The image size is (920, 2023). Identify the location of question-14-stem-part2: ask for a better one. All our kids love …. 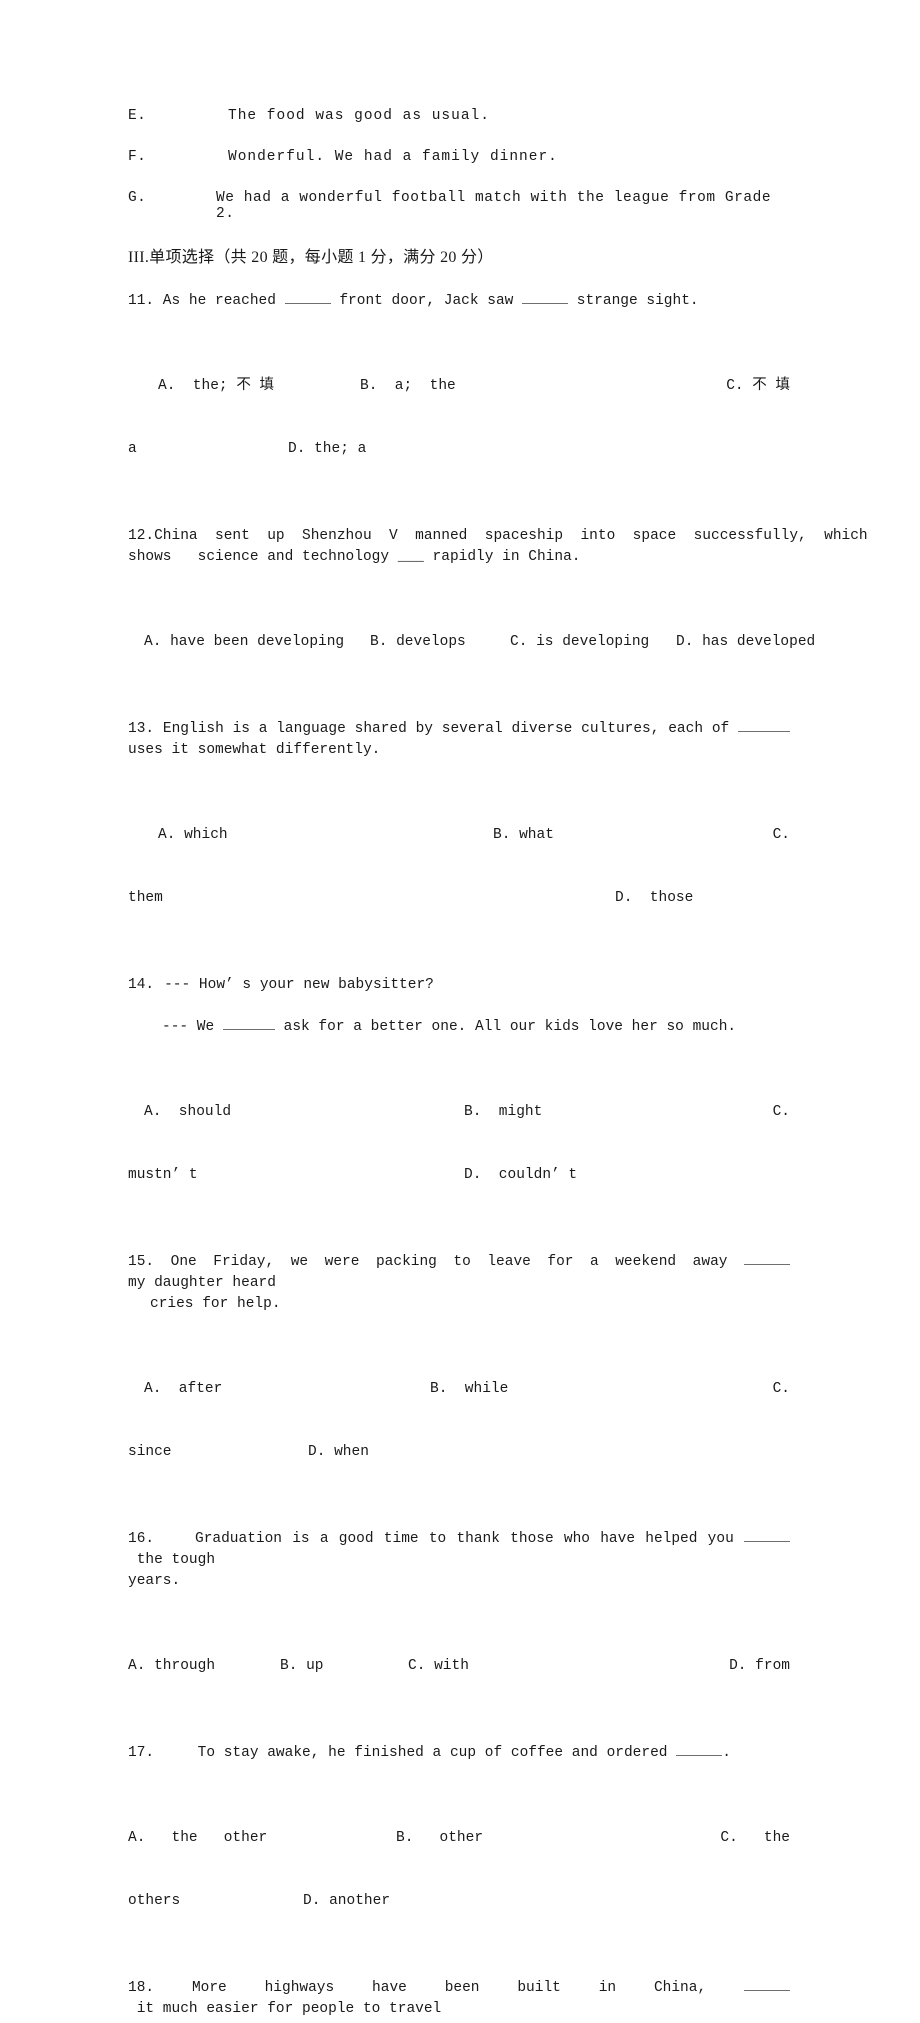
(505, 1027).